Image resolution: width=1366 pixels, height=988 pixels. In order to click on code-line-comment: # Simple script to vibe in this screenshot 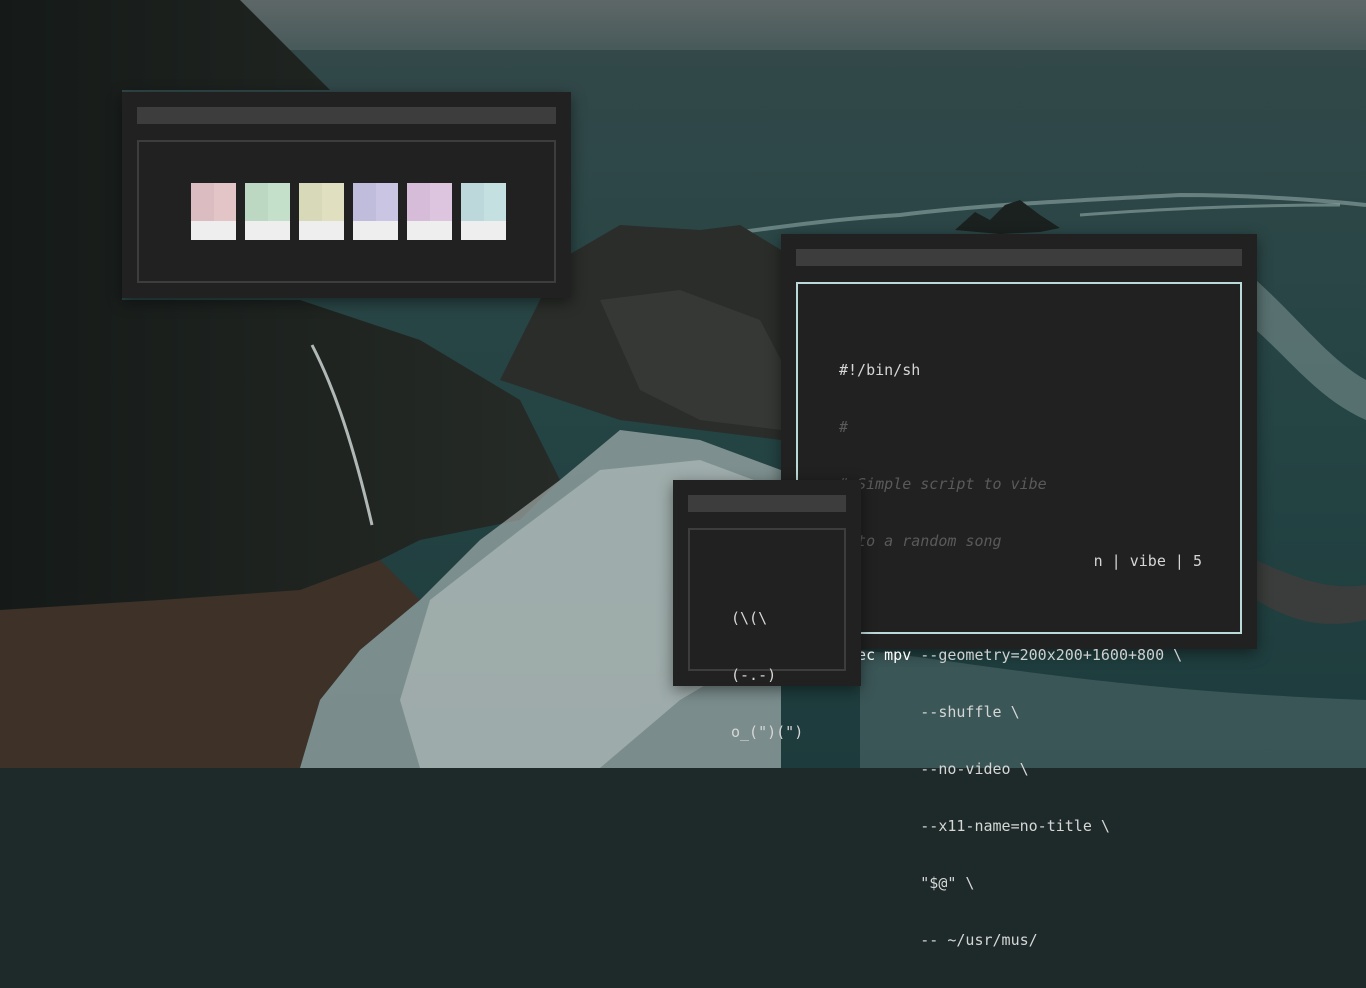, I will do `click(943, 484)`.